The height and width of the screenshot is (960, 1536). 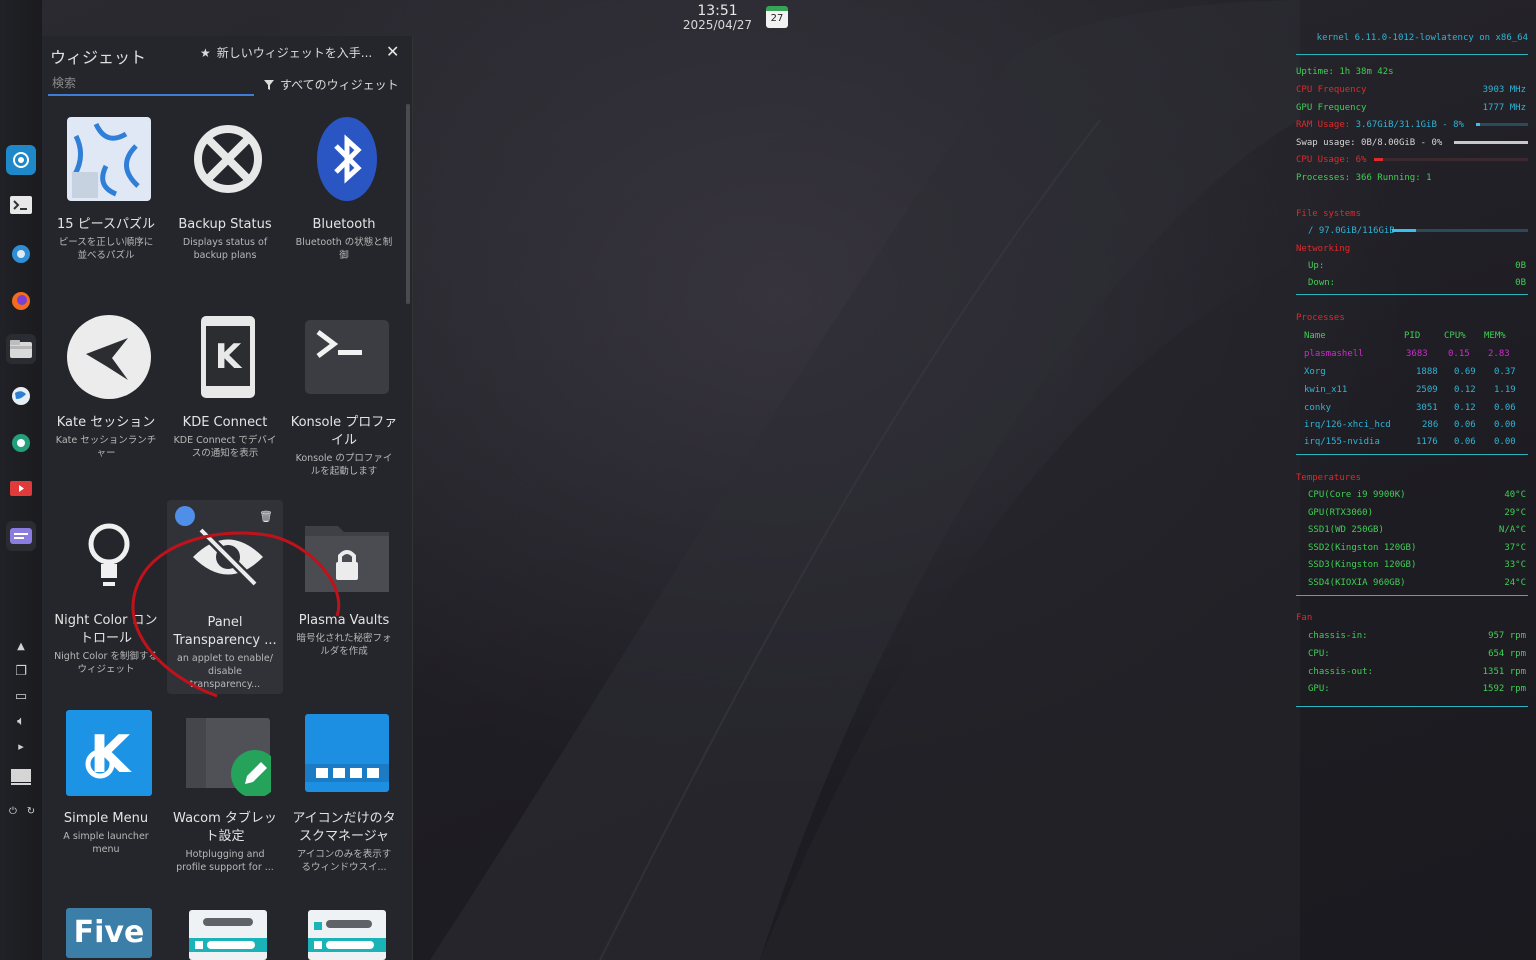 I want to click on file-manager-icon, so click(x=21, y=349).